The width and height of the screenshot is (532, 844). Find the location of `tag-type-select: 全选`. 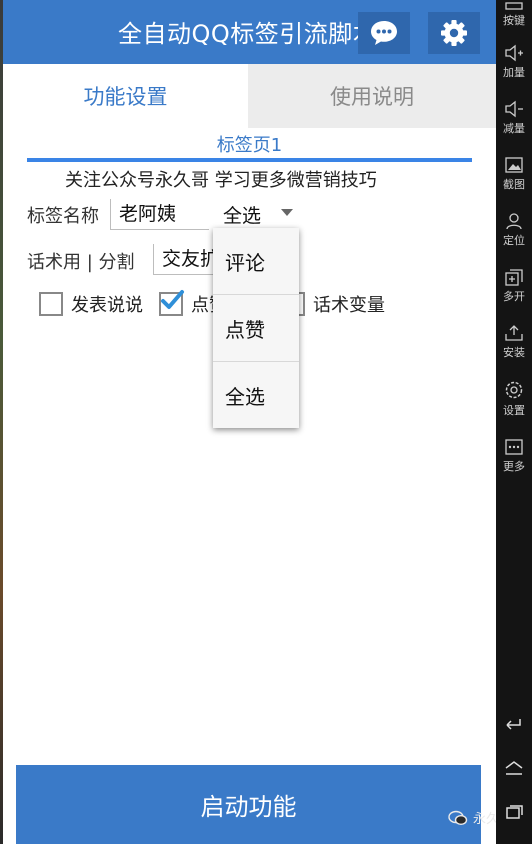

tag-type-select: 全选 is located at coordinates (254, 214).